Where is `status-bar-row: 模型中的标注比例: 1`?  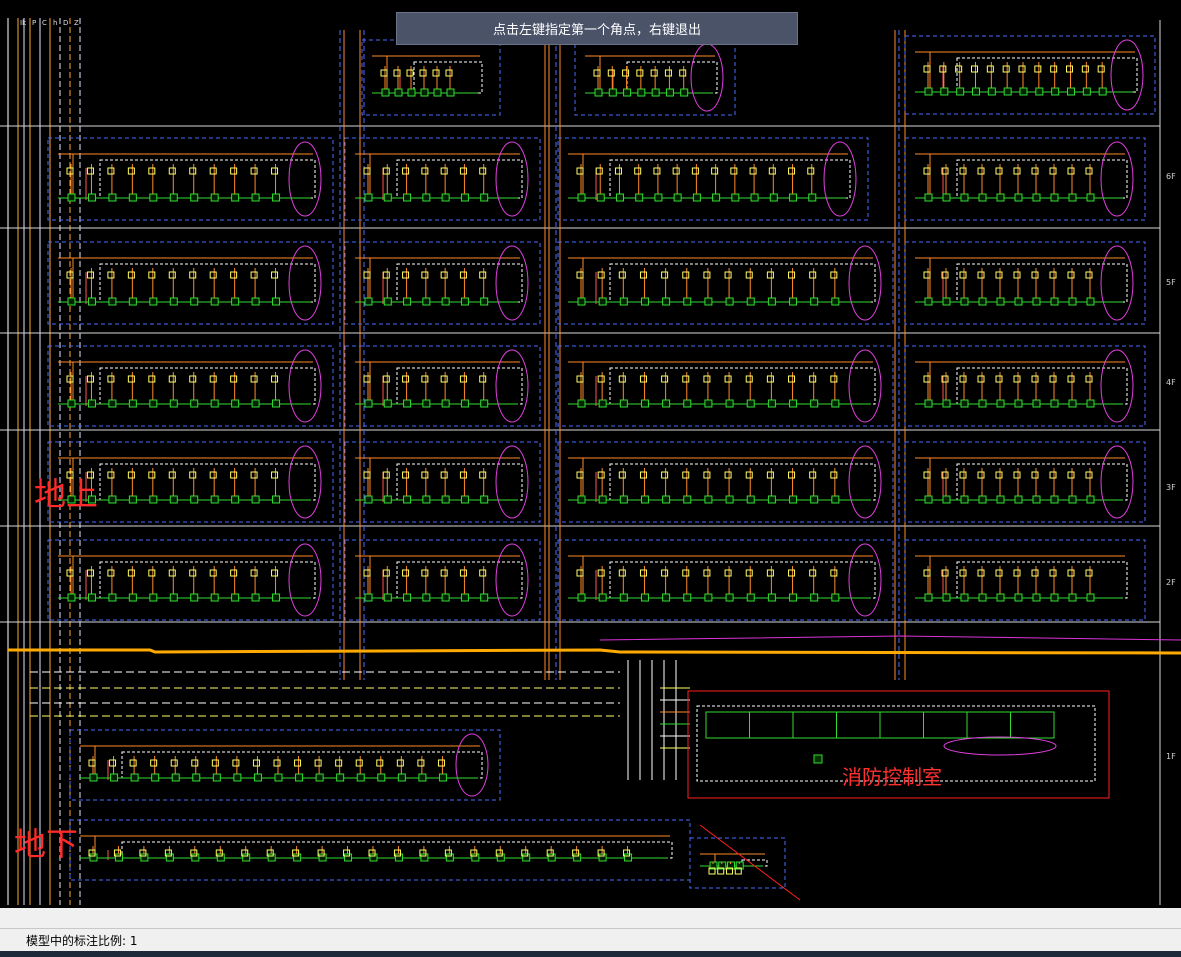 status-bar-row: 模型中的标注比例: 1 is located at coordinates (590, 939).